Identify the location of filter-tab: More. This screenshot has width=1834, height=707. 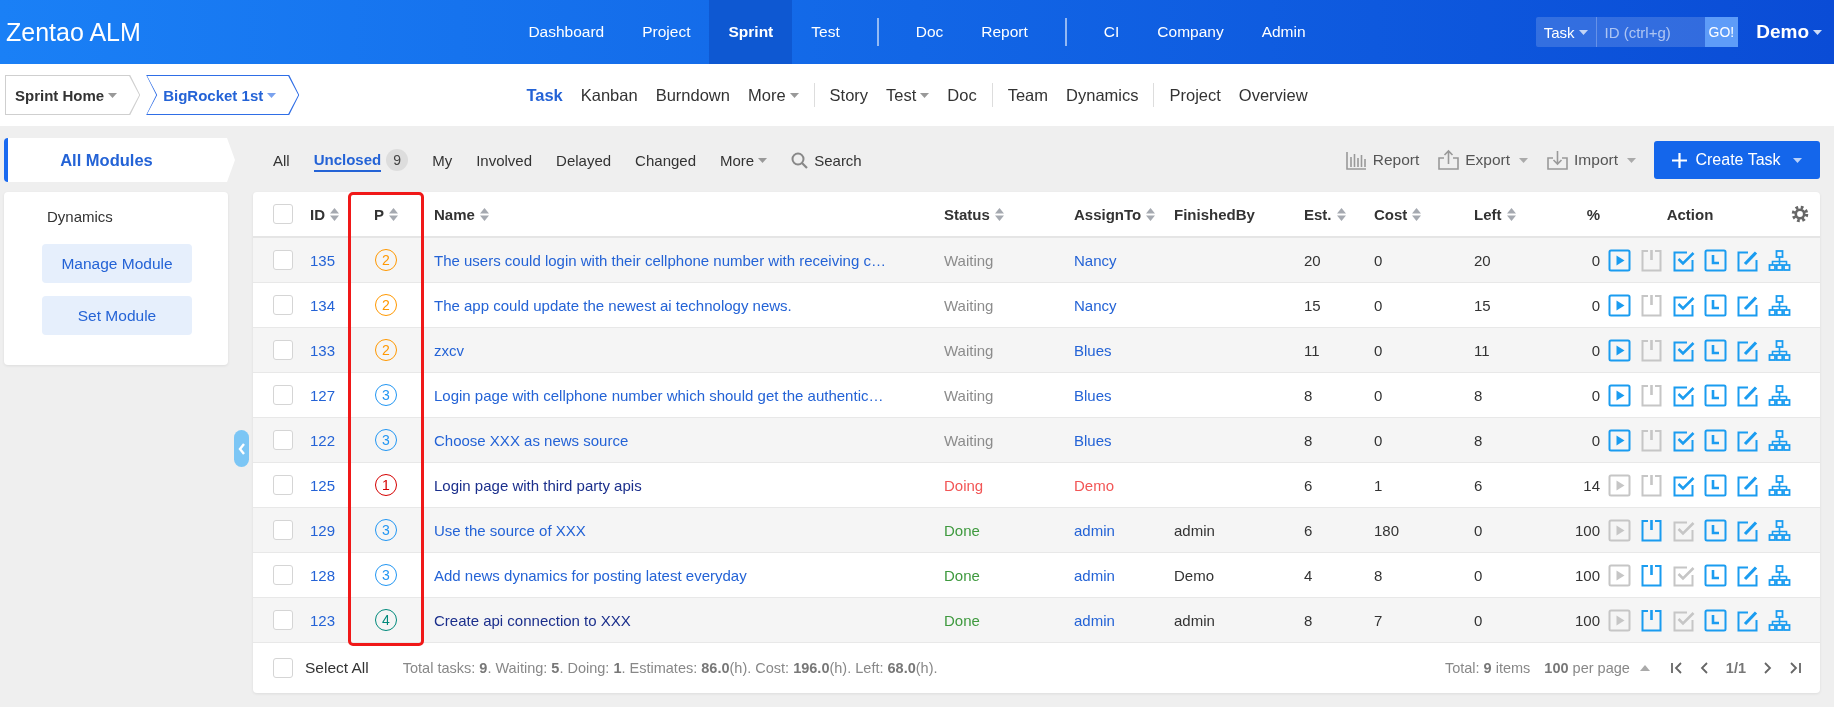
(744, 160).